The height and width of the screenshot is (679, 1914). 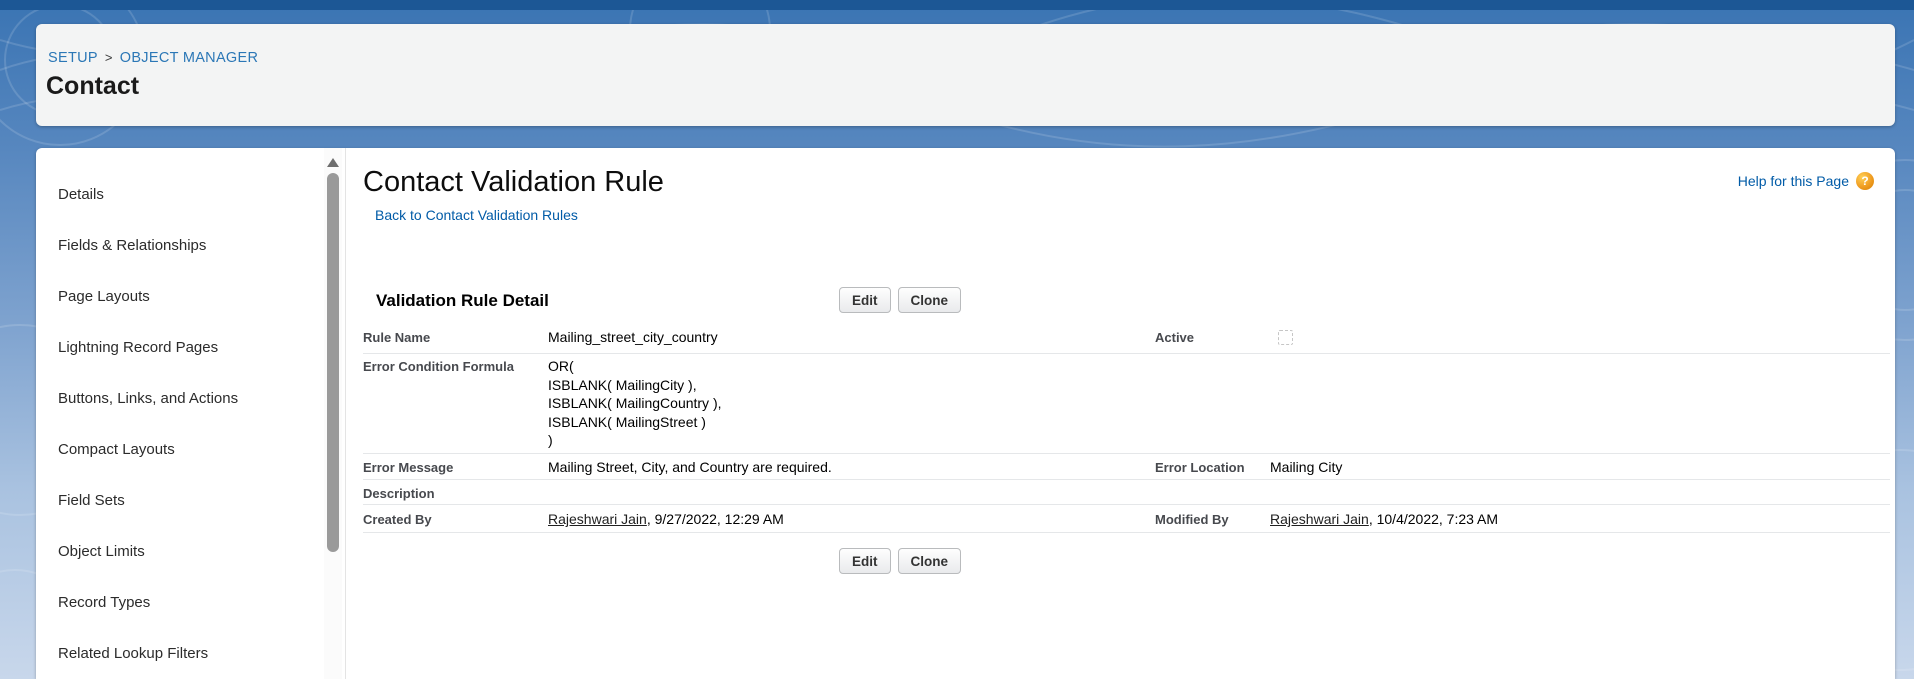 What do you see at coordinates (1306, 467) in the screenshot?
I see `error-location-value: Mailing City` at bounding box center [1306, 467].